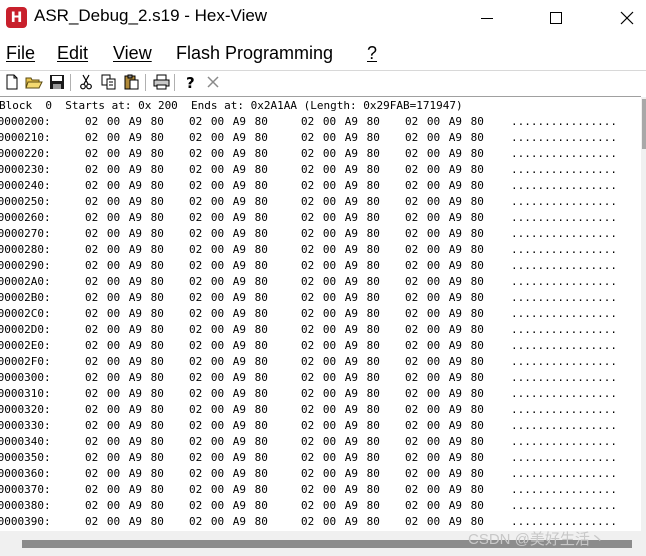 The height and width of the screenshot is (556, 646). Describe the element at coordinates (254, 53) in the screenshot. I see `menu-flash-programming: Flash Programming` at that location.